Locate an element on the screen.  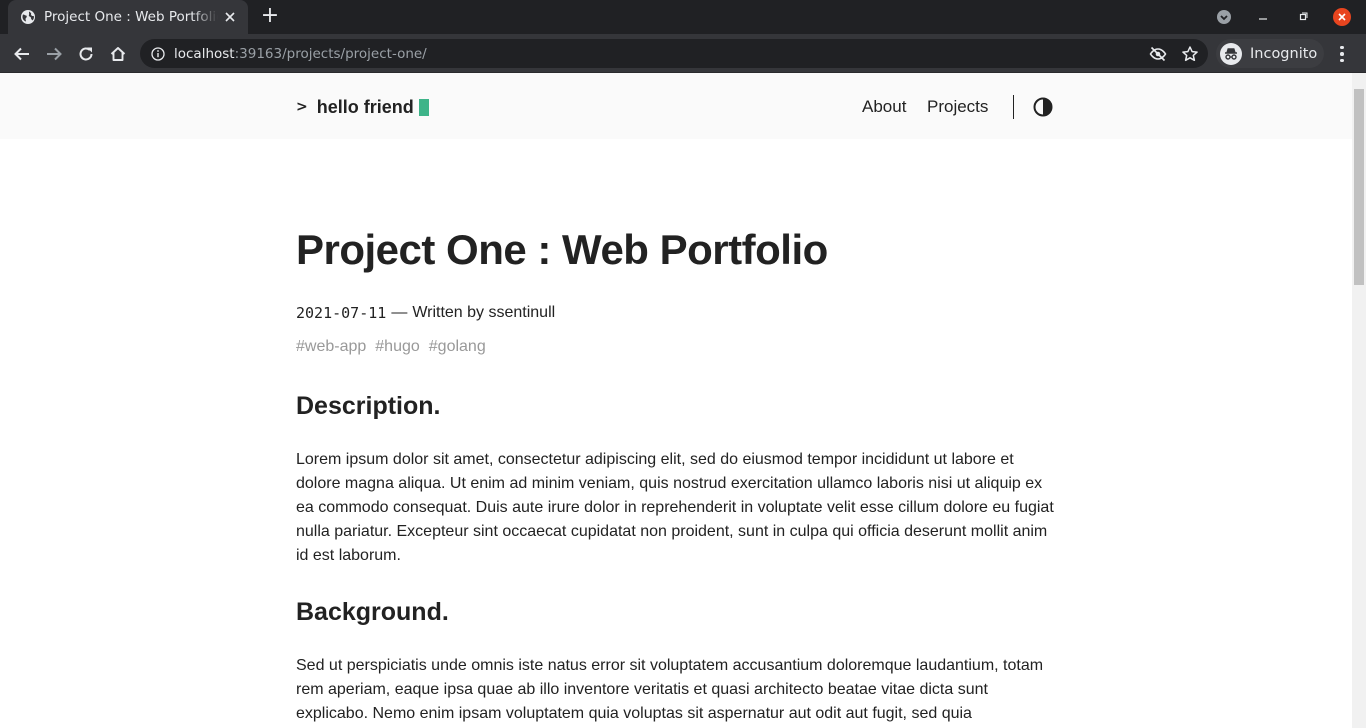
logo-cursor is located at coordinates (423, 107).